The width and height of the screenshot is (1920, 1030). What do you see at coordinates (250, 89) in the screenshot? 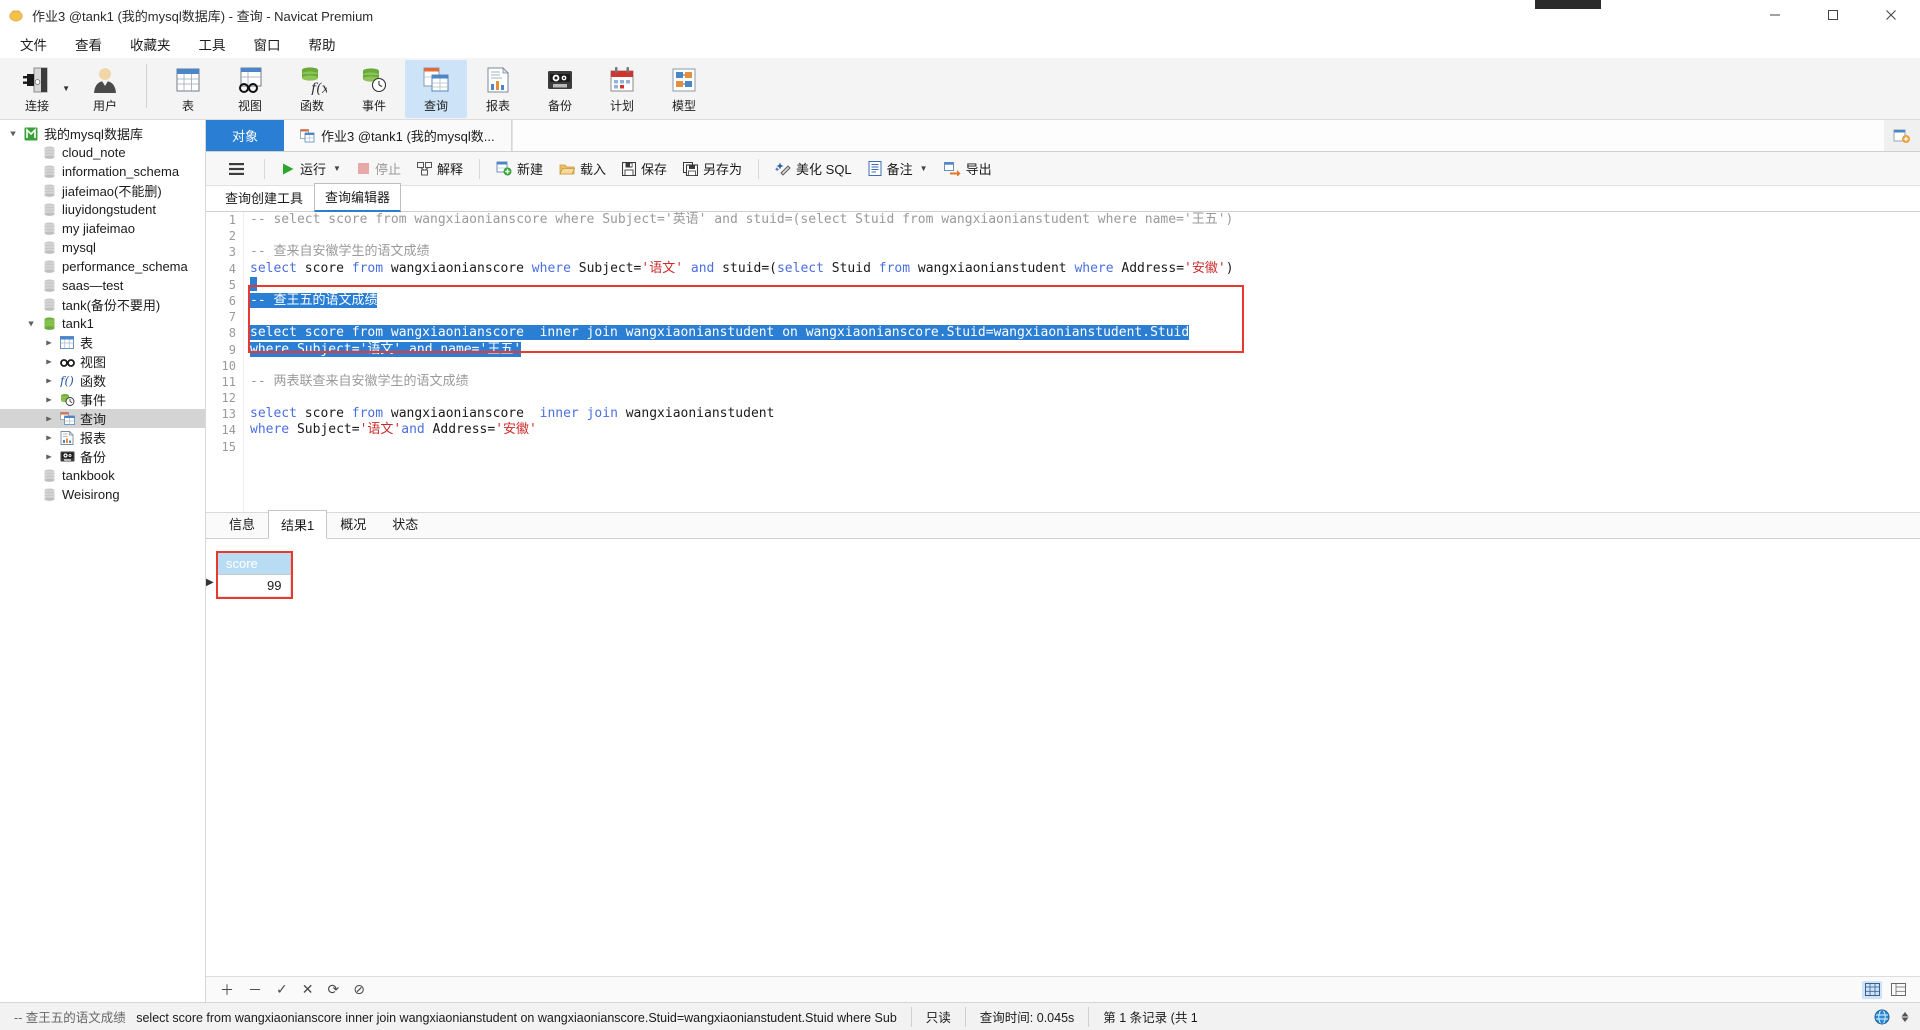
I see `toolbar-button-view: 视图` at bounding box center [250, 89].